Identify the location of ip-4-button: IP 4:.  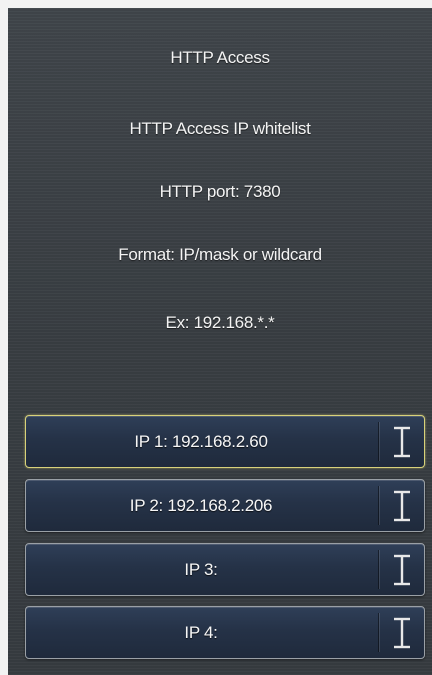
(225, 632).